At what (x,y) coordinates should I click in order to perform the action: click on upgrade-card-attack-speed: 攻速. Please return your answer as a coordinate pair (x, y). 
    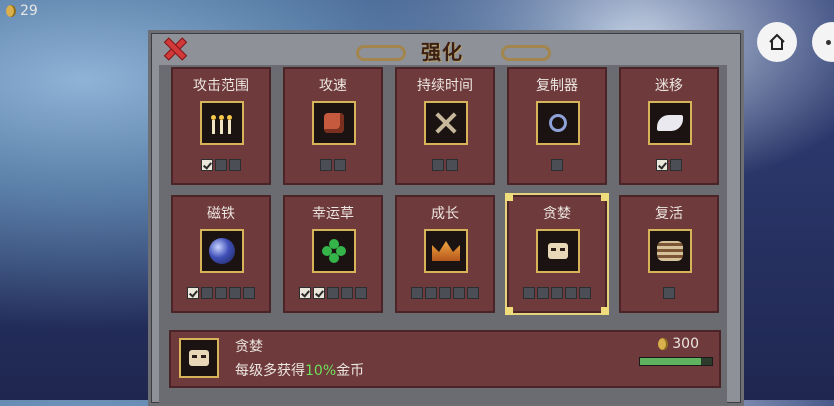
    Looking at the image, I should click on (333, 126).